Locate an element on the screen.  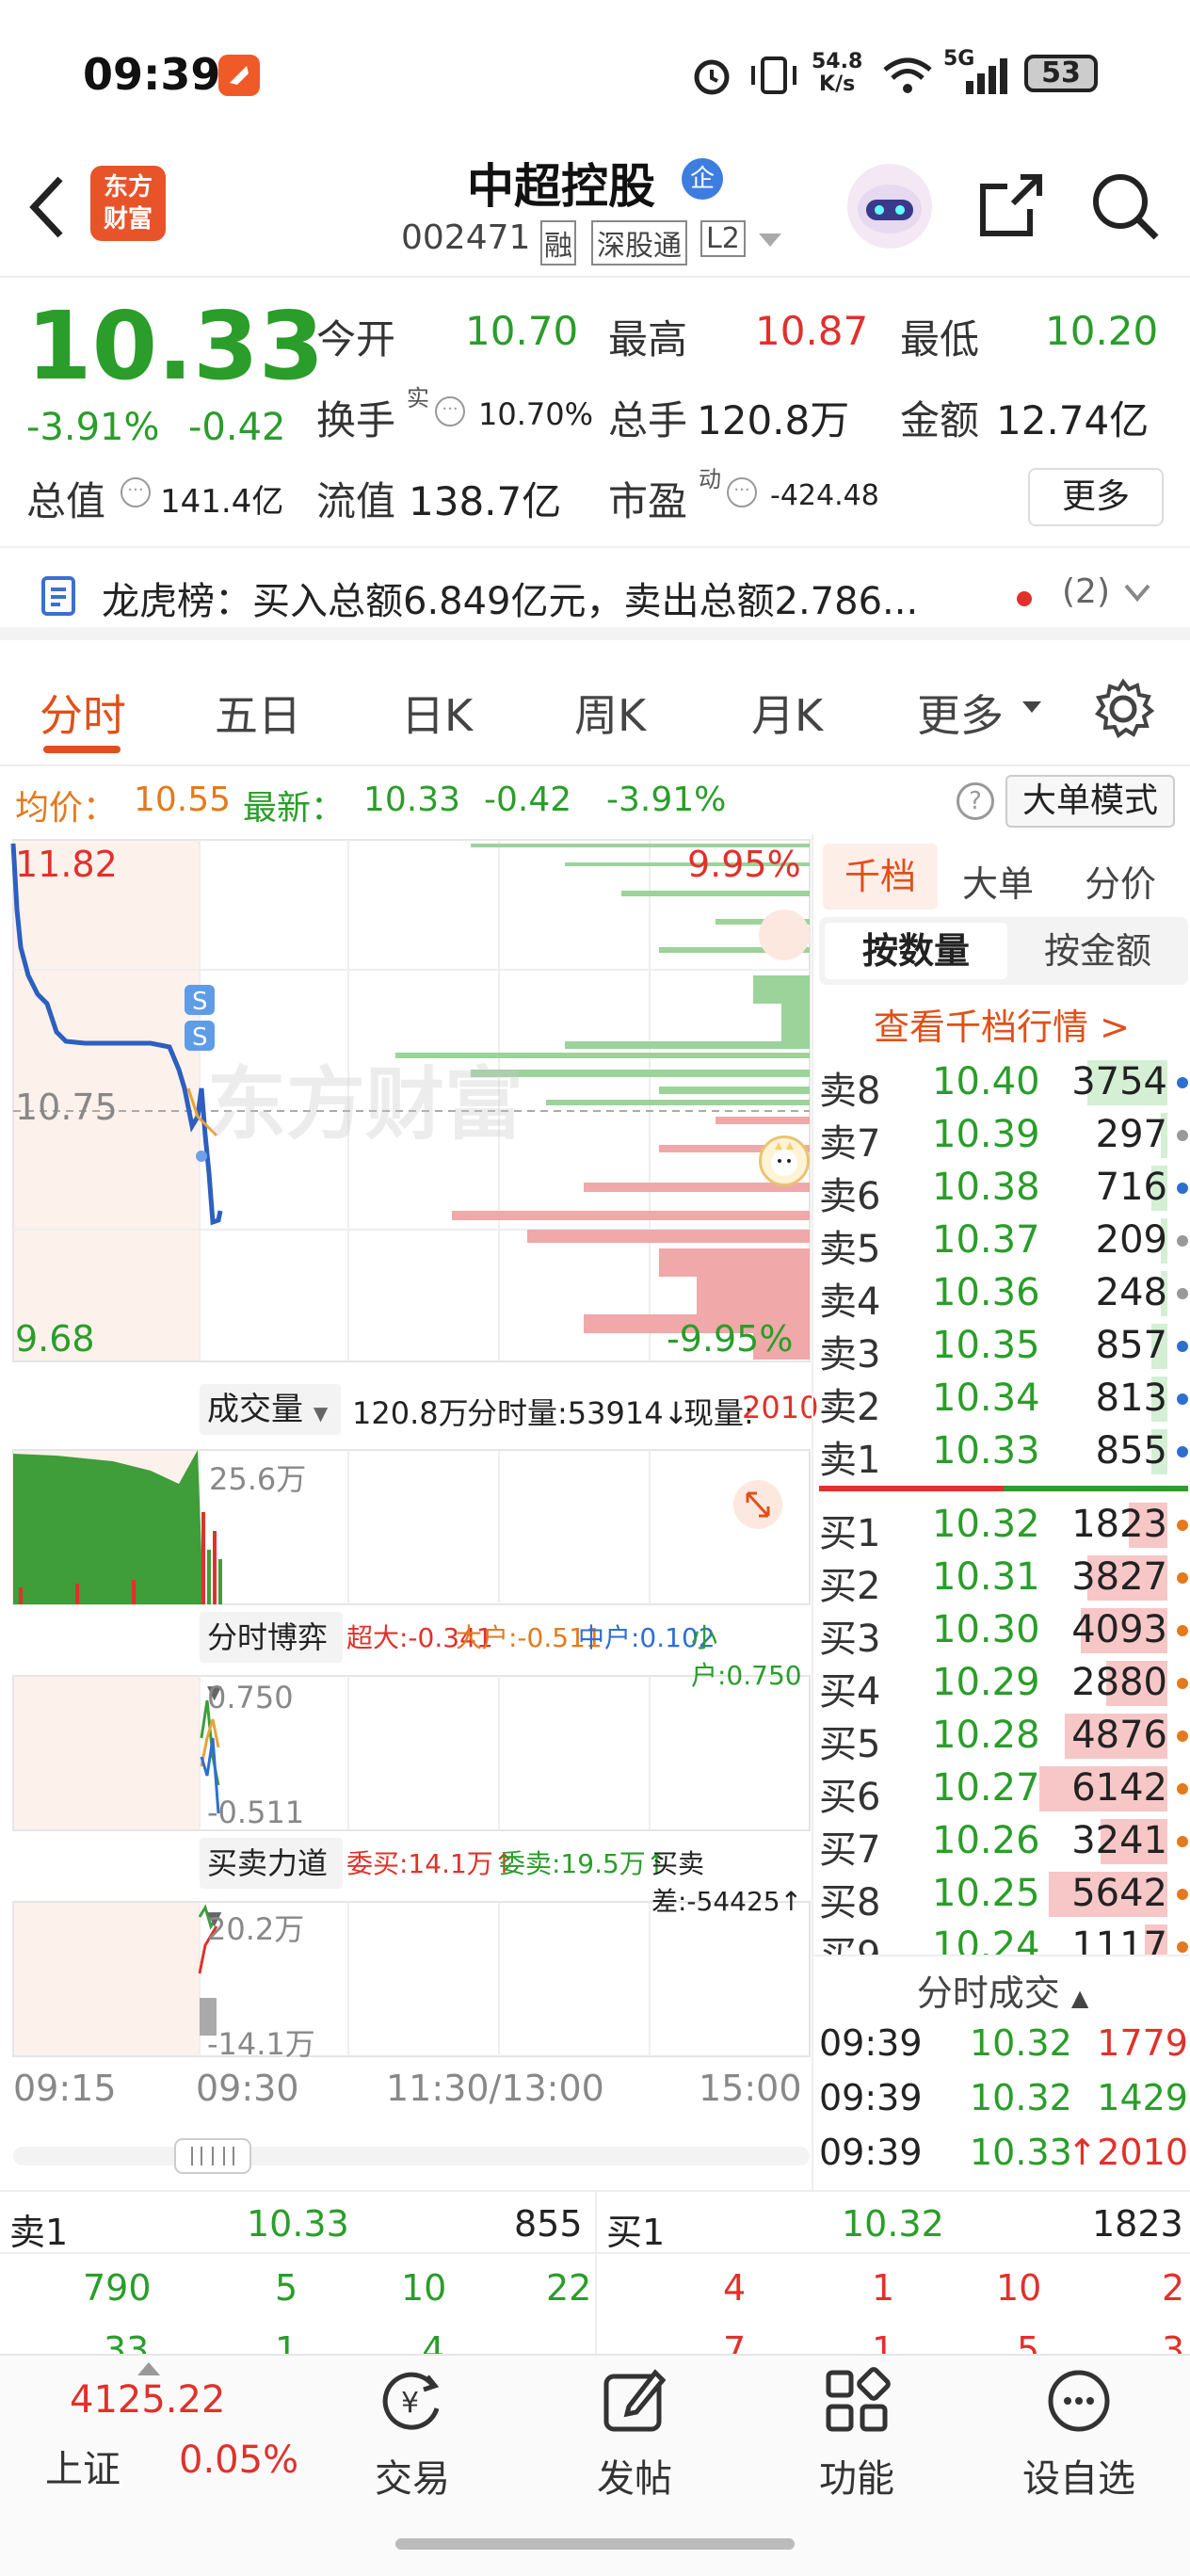
bid-row: 买5 10.28 4876 is located at coordinates (1003, 1738).